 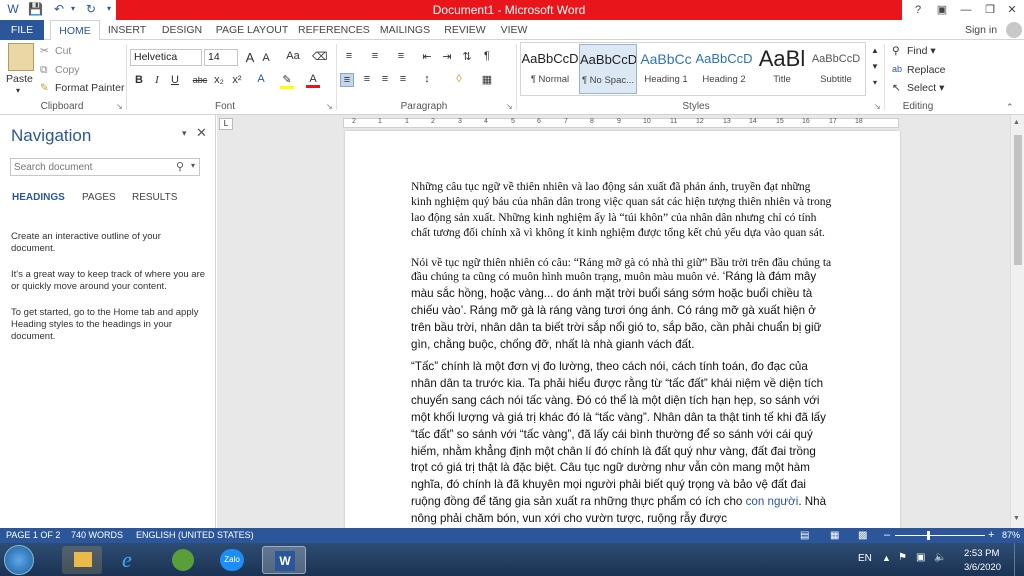 I want to click on numbering-icon: ≡, so click(x=375, y=56).